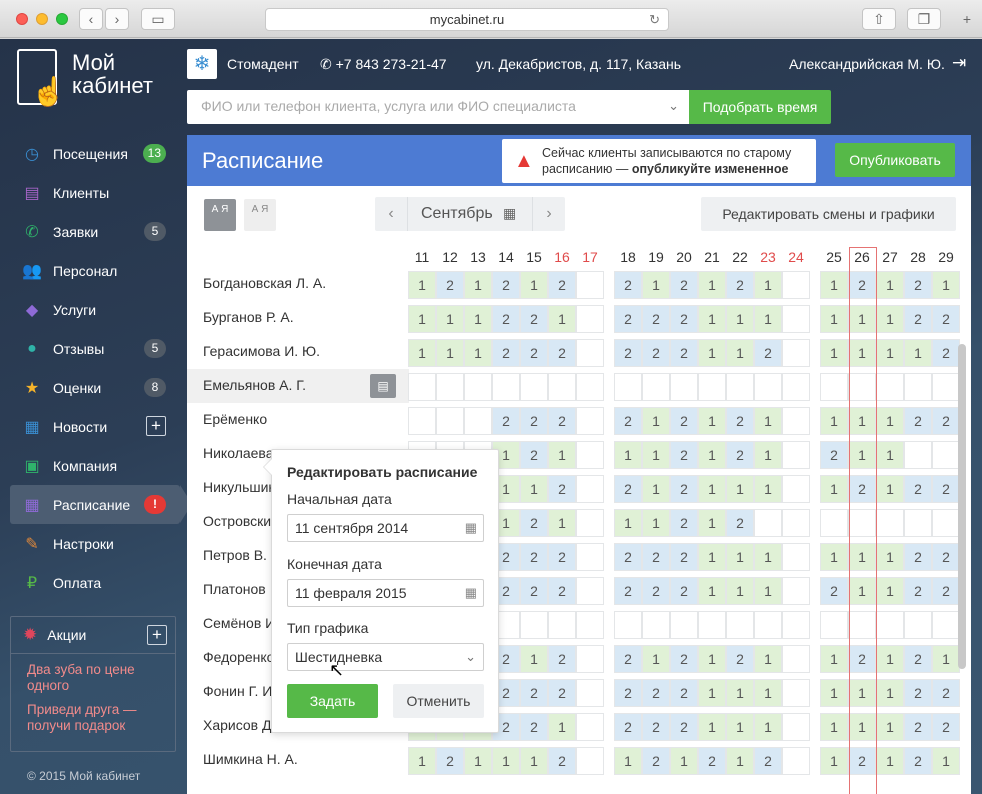  I want to click on vertical-scrollbar, so click(962, 506).